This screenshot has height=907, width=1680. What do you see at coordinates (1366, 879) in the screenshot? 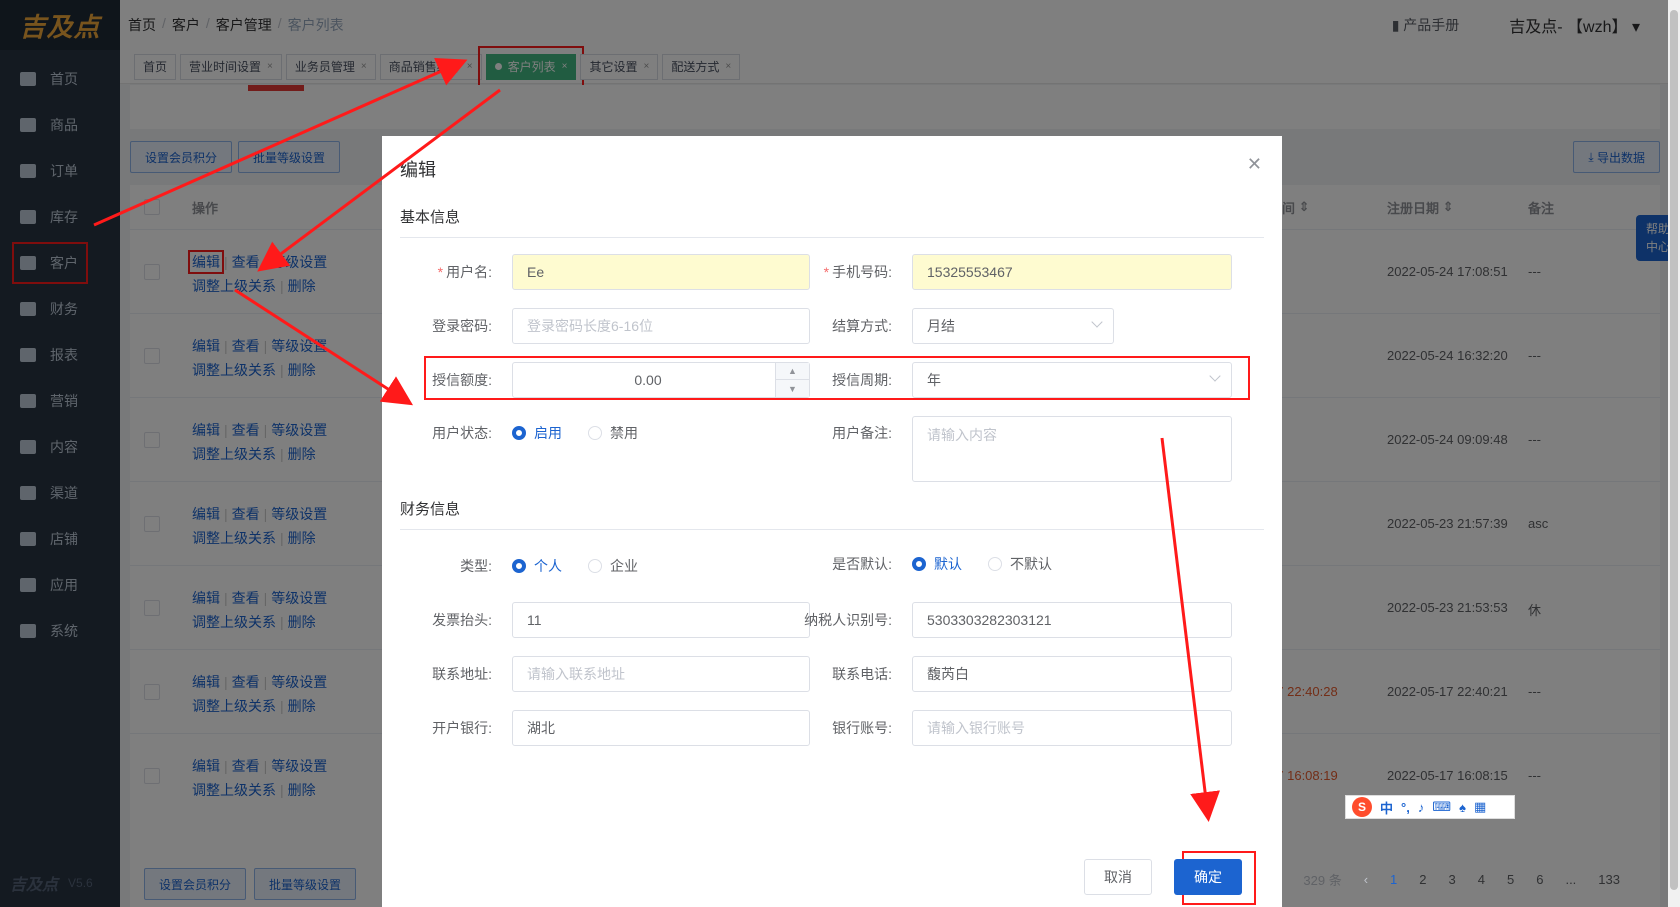
I see `prev-page-icon: ‹` at bounding box center [1366, 879].